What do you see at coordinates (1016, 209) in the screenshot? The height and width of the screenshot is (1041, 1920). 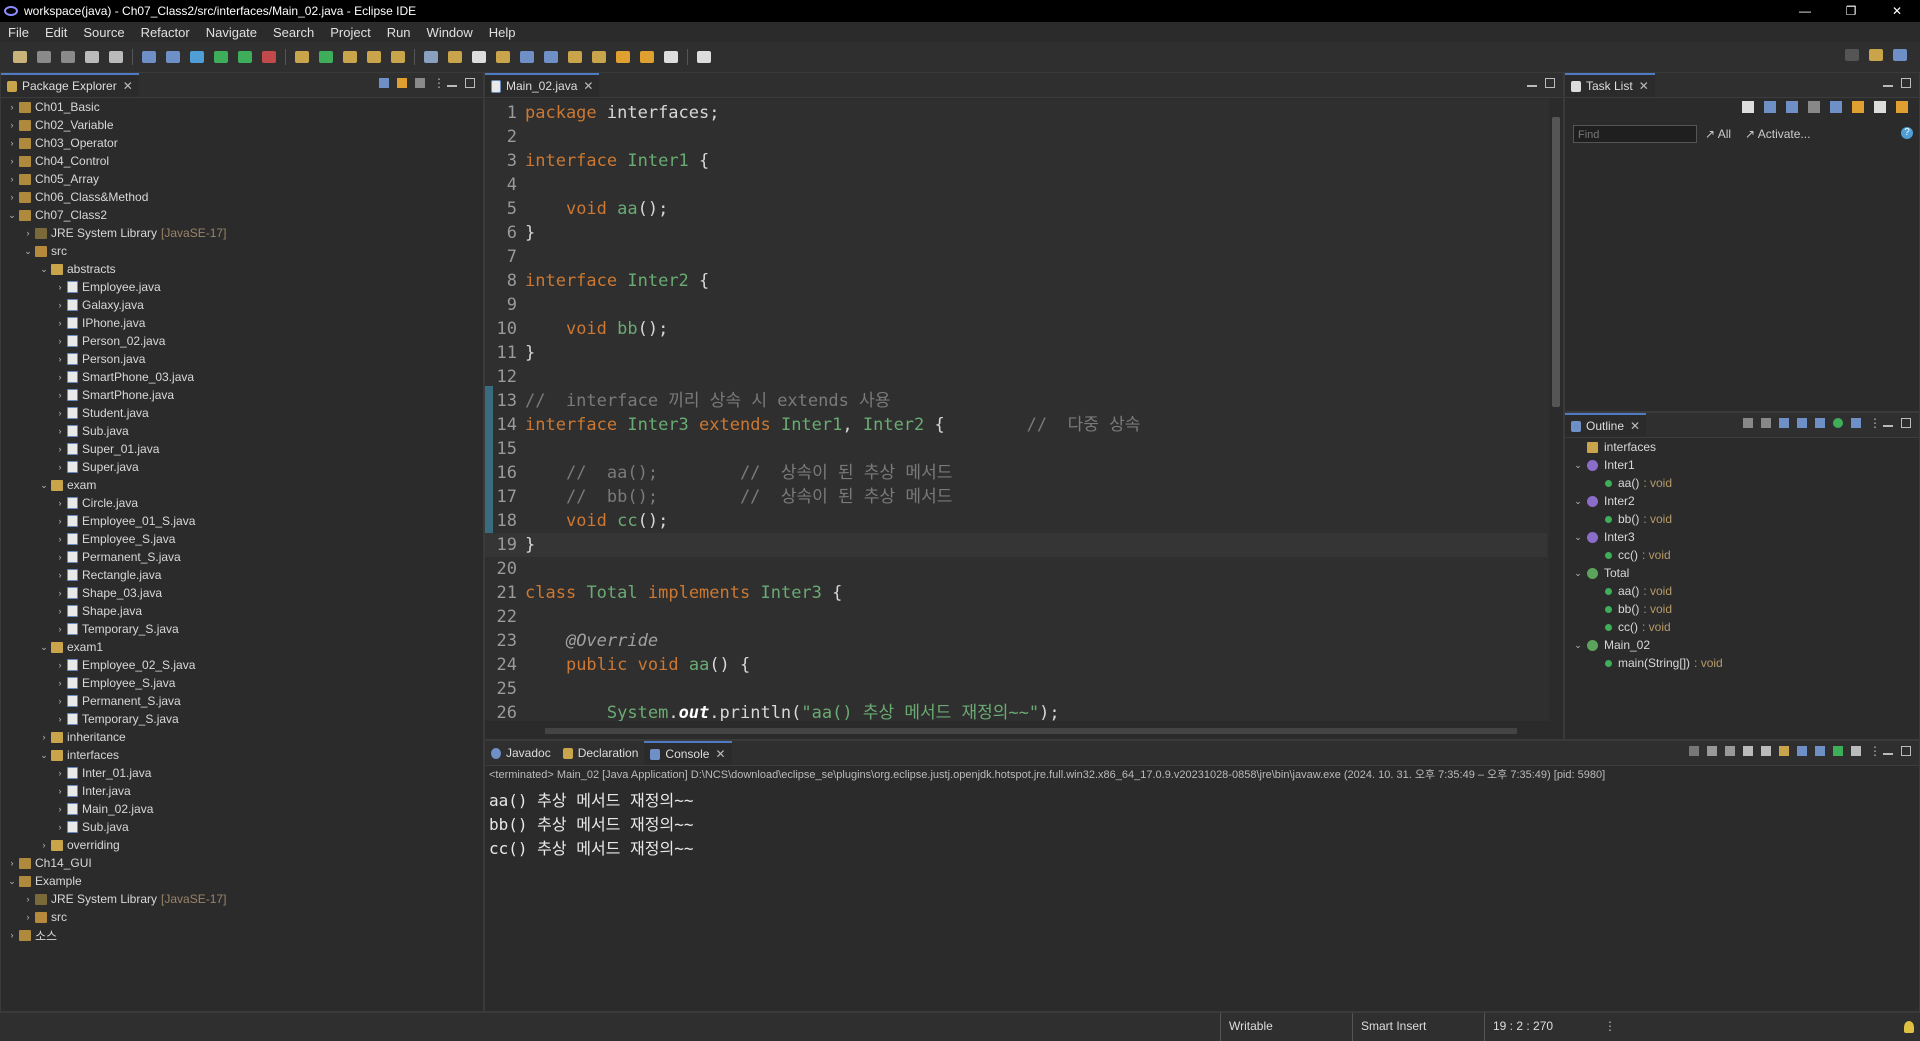 I see `code-line: 5 void aa();` at bounding box center [1016, 209].